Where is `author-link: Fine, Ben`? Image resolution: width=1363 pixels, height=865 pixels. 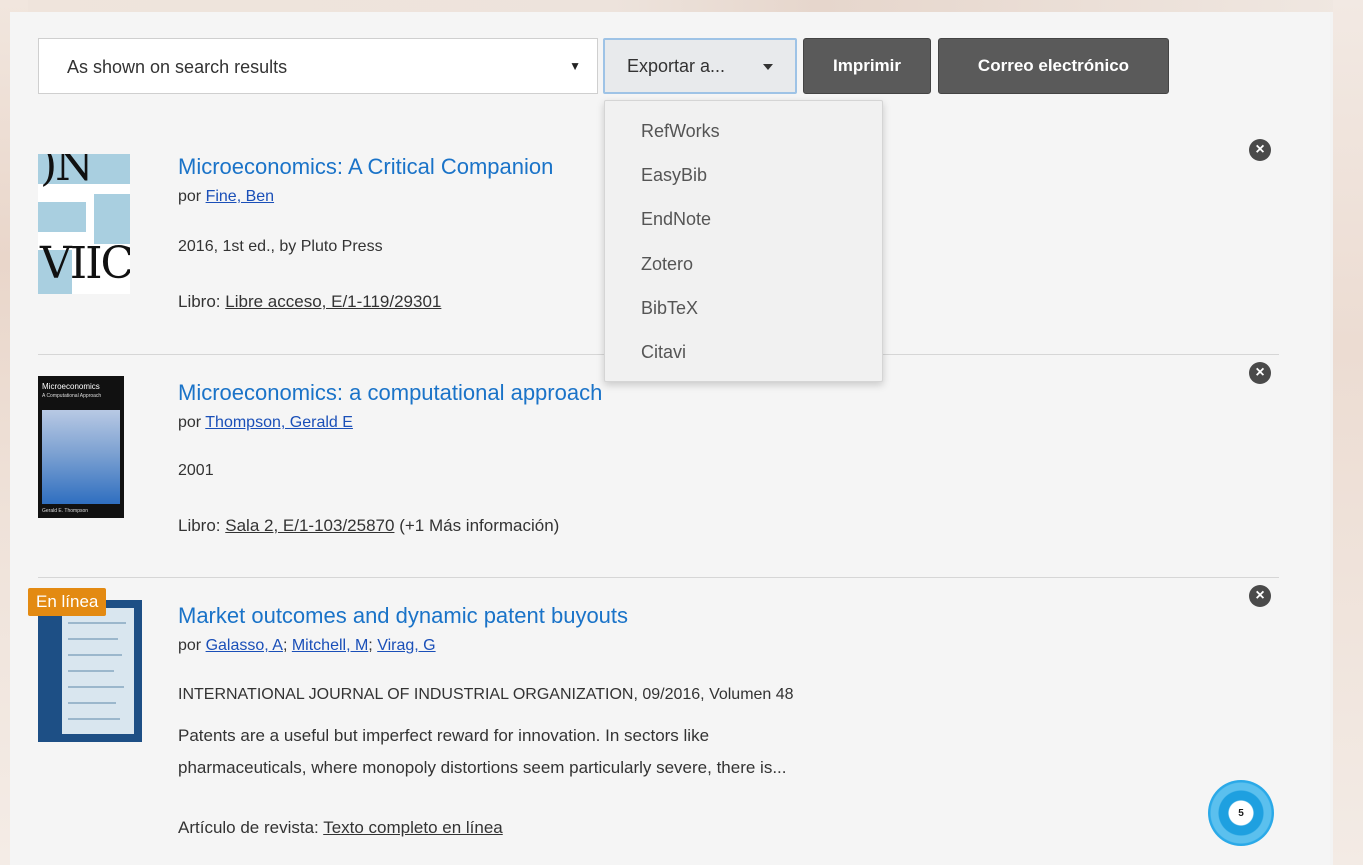 author-link: Fine, Ben is located at coordinates (240, 196).